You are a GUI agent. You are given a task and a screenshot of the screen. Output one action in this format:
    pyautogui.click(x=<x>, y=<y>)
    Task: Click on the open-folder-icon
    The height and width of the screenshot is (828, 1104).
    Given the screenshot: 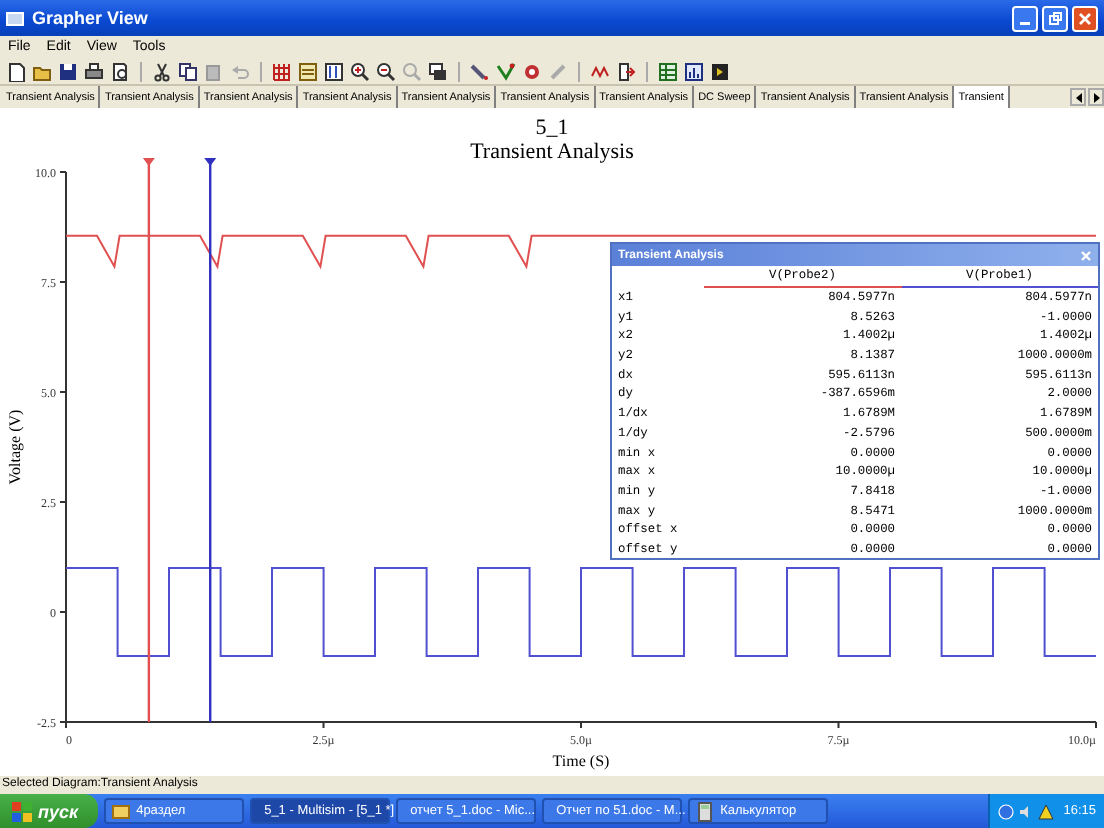 What is the action you would take?
    pyautogui.click(x=42, y=71)
    